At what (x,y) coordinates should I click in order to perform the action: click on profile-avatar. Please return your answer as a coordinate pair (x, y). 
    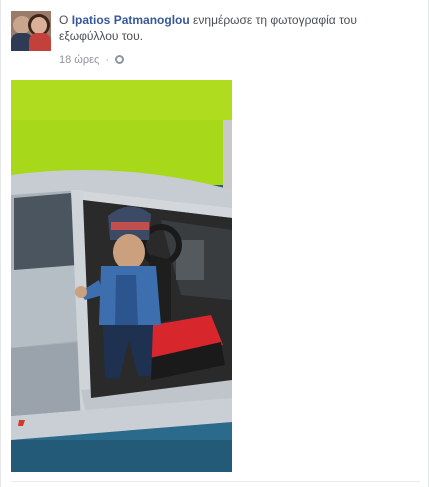
    Looking at the image, I should click on (31, 31).